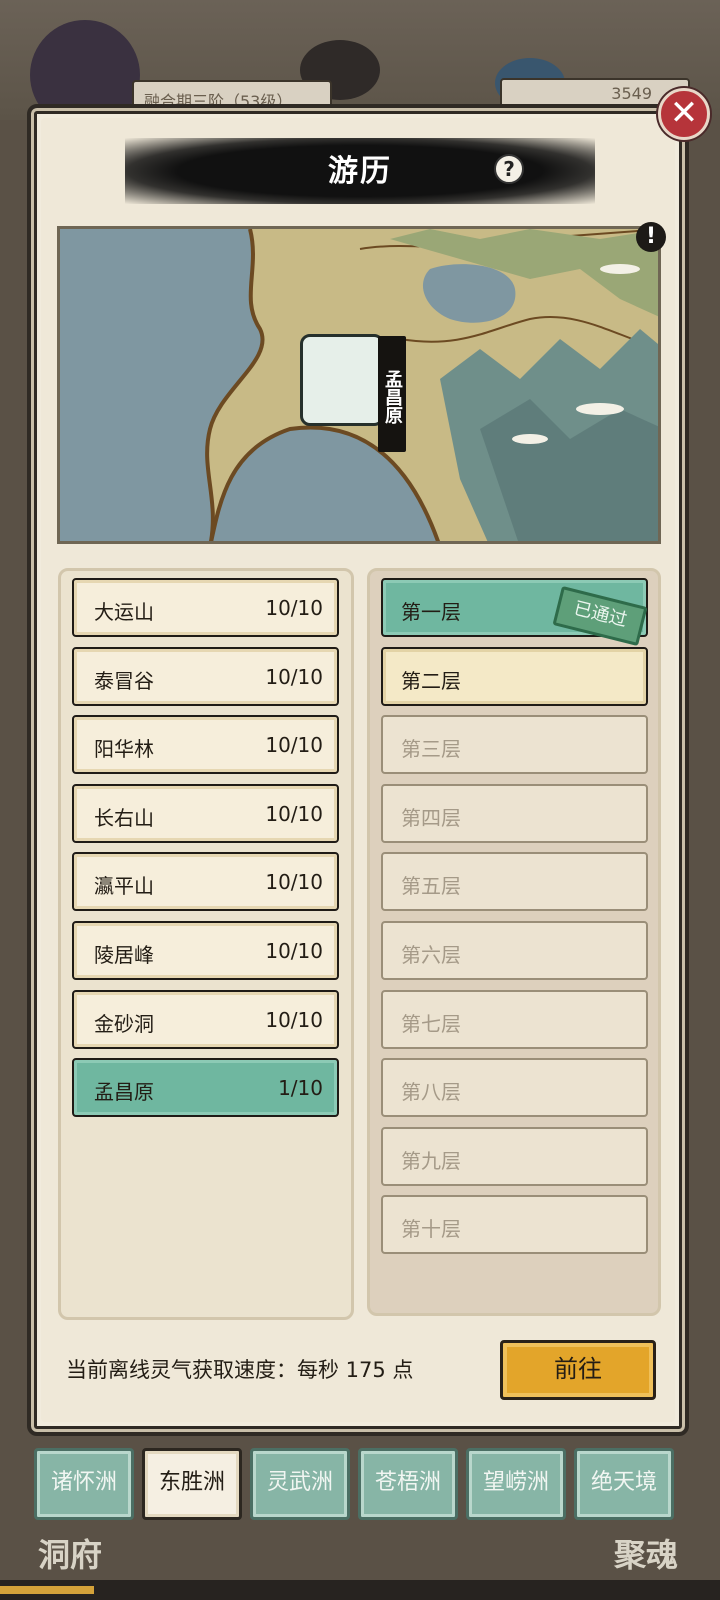 This screenshot has height=1600, width=720. Describe the element at coordinates (124, 955) in the screenshot. I see `region-name: 陵居峰` at that location.